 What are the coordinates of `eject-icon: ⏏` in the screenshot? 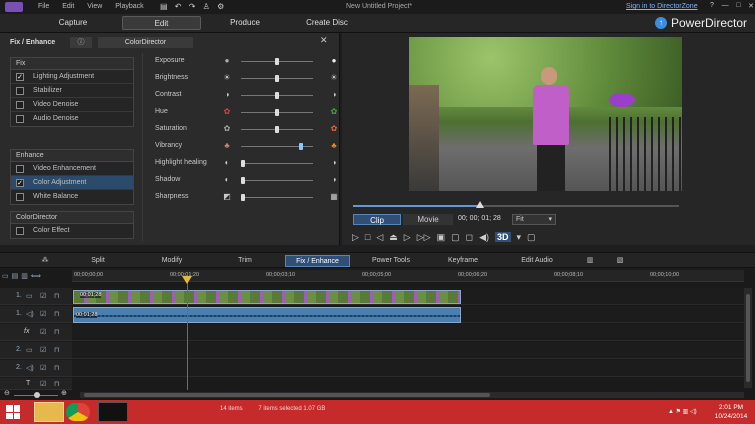 It's located at (393, 237).